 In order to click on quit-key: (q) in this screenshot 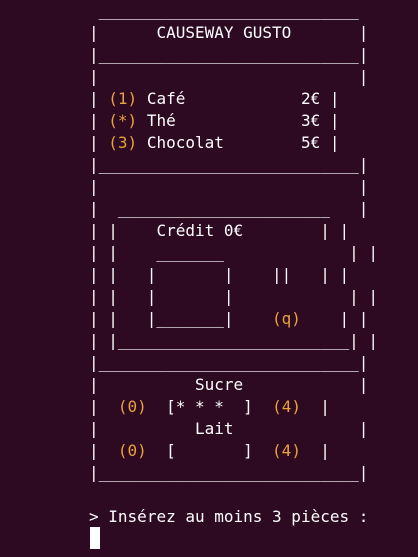, I will do `click(286, 318)`.